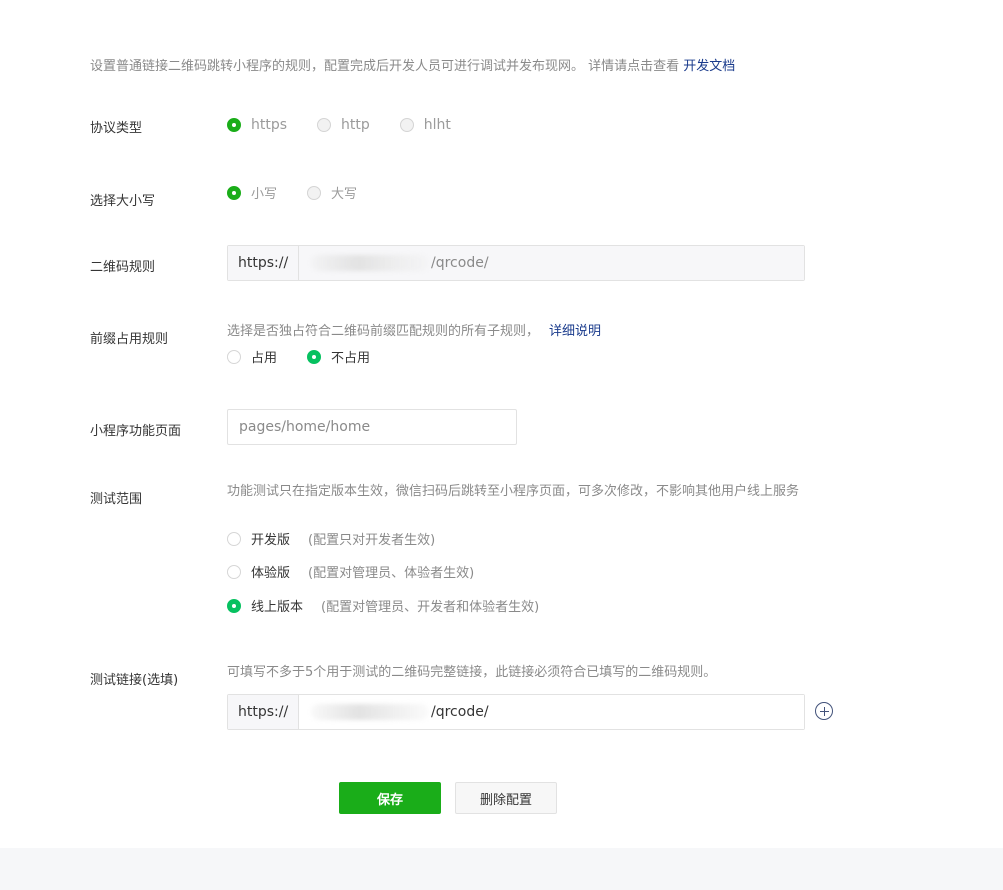 The height and width of the screenshot is (890, 1003). I want to click on case-radio-group: 小写 大写, so click(307, 192).